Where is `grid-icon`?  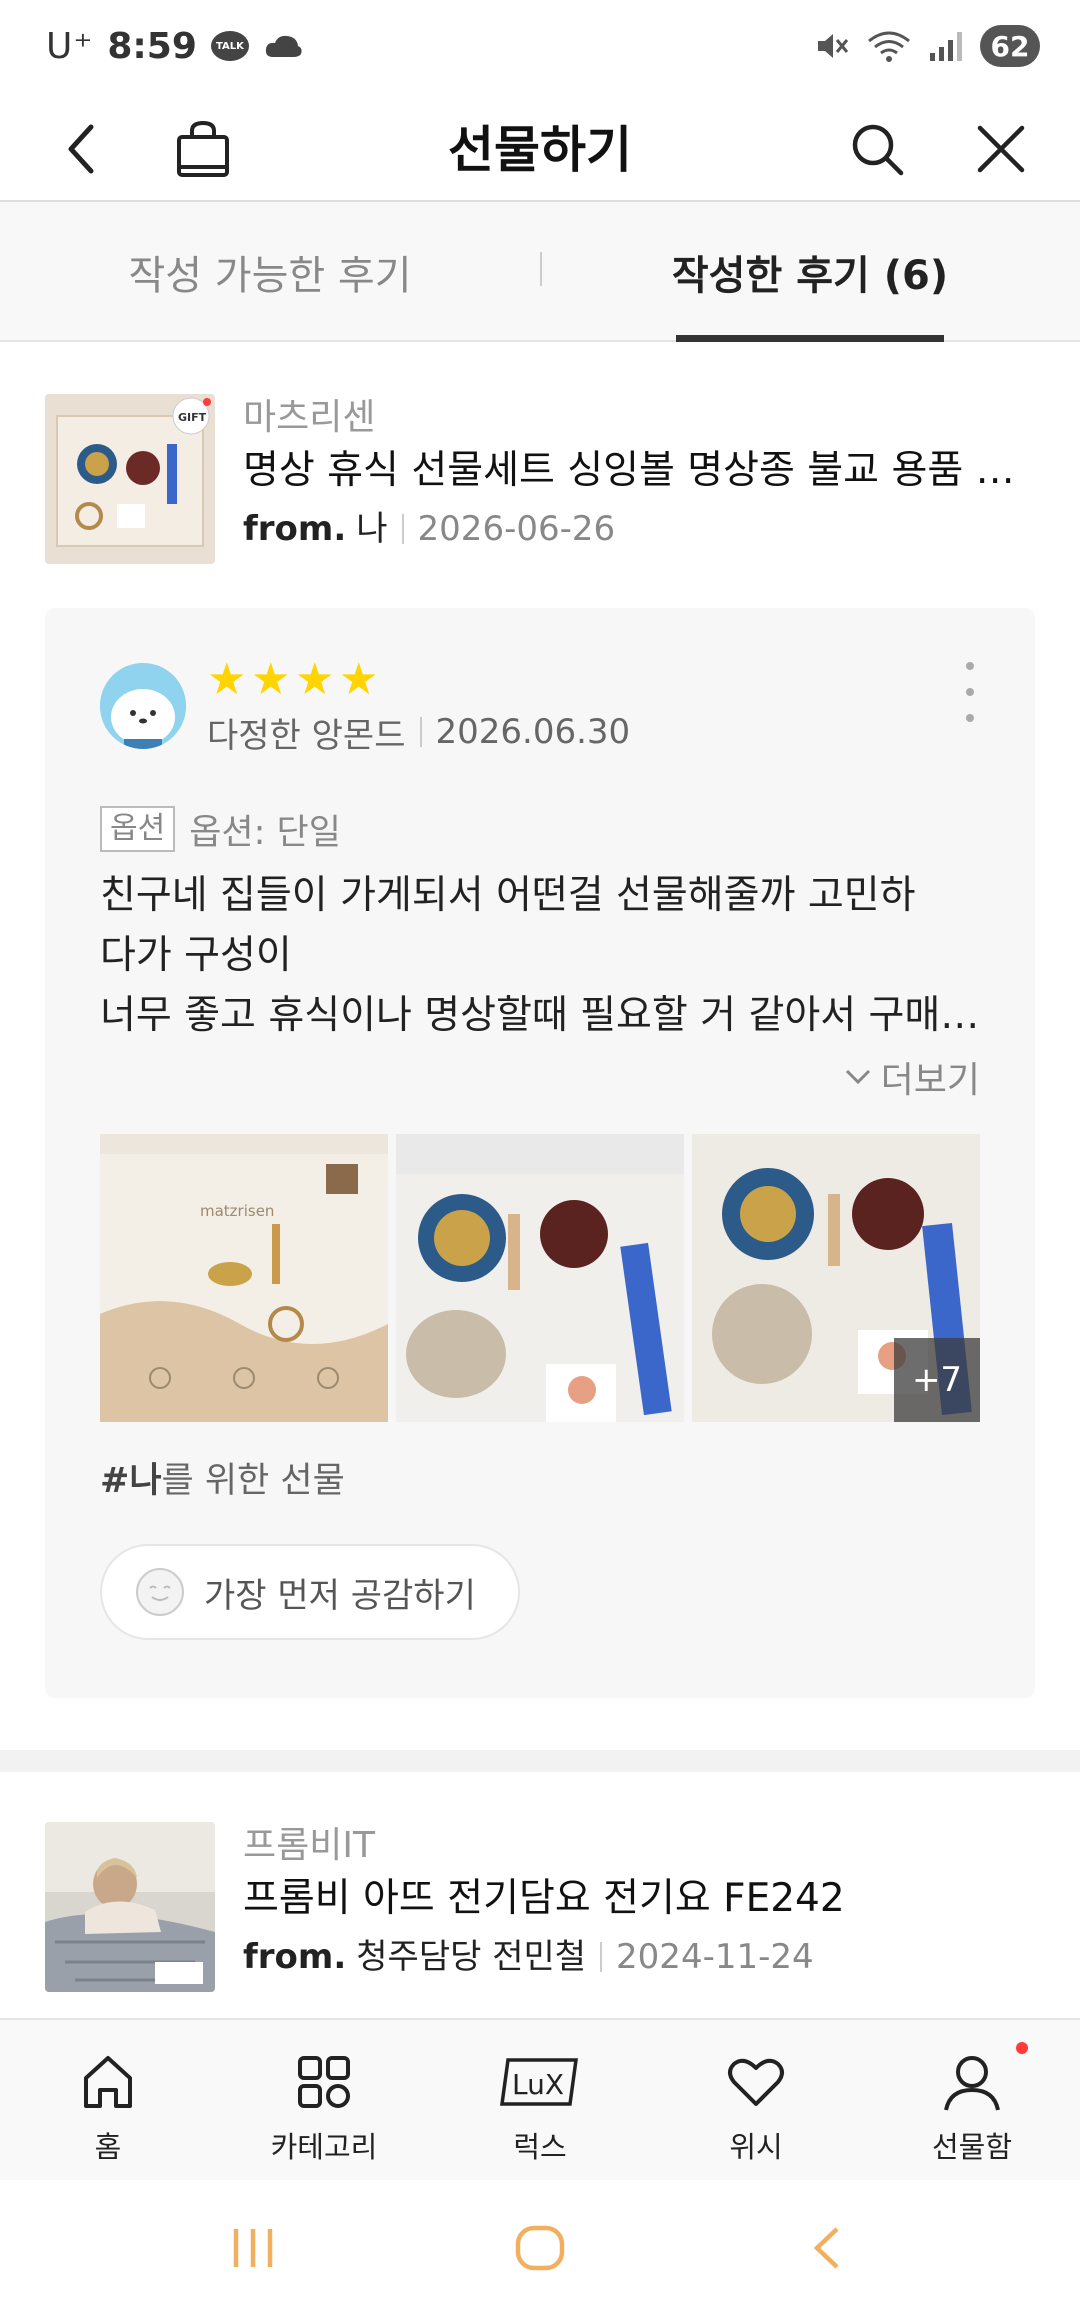 grid-icon is located at coordinates (324, 2082).